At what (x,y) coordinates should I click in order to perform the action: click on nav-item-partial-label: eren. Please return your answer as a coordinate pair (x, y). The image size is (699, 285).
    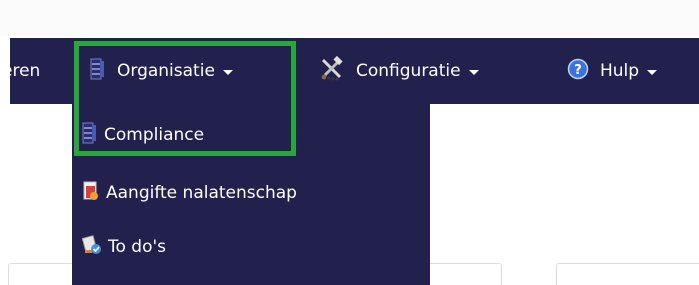
    Looking at the image, I should click on (21, 71).